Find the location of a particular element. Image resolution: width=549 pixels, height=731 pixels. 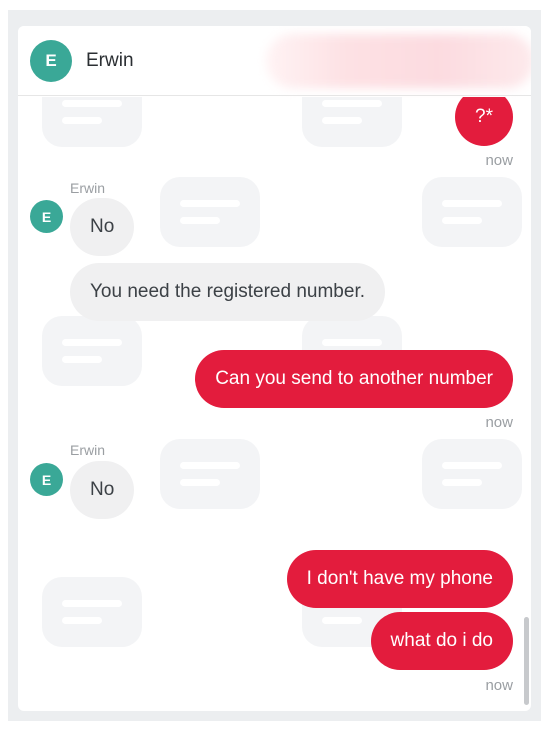

scrollbar-thumb is located at coordinates (526, 661).